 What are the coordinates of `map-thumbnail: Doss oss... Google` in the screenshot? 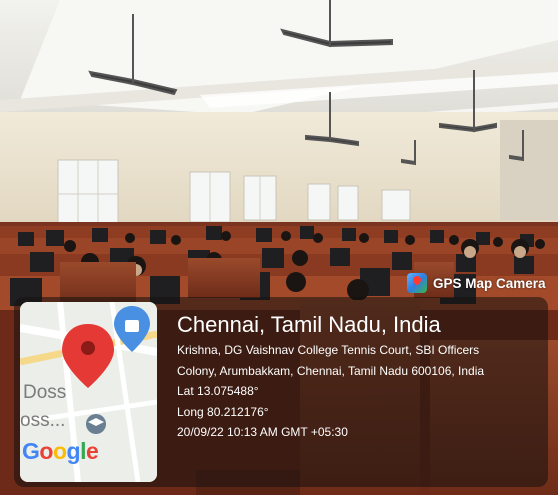 It's located at (88, 392).